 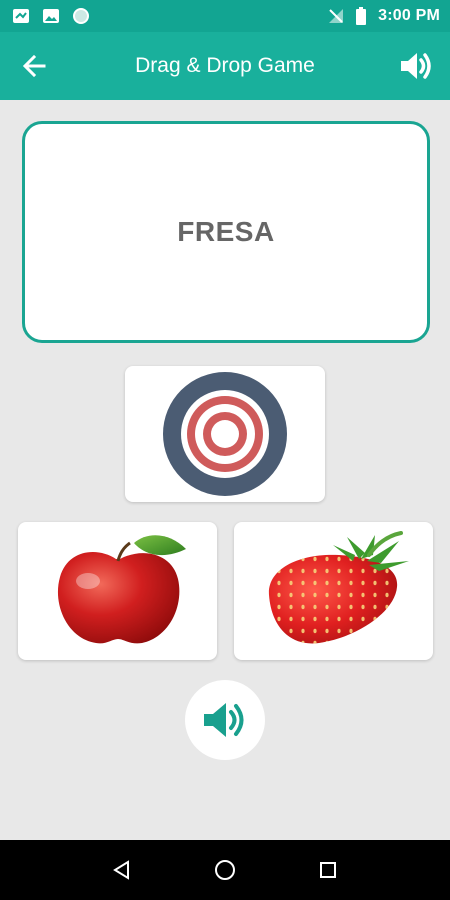 What do you see at coordinates (361, 16) in the screenshot?
I see `battery-icon` at bounding box center [361, 16].